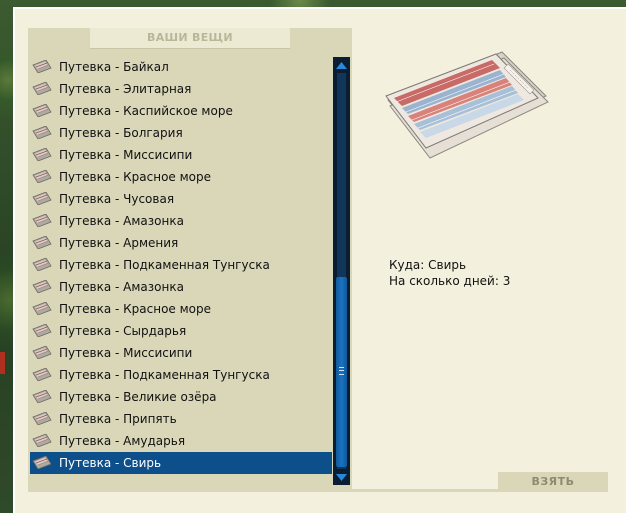  I want to click on destination-value: Свирь, so click(447, 265).